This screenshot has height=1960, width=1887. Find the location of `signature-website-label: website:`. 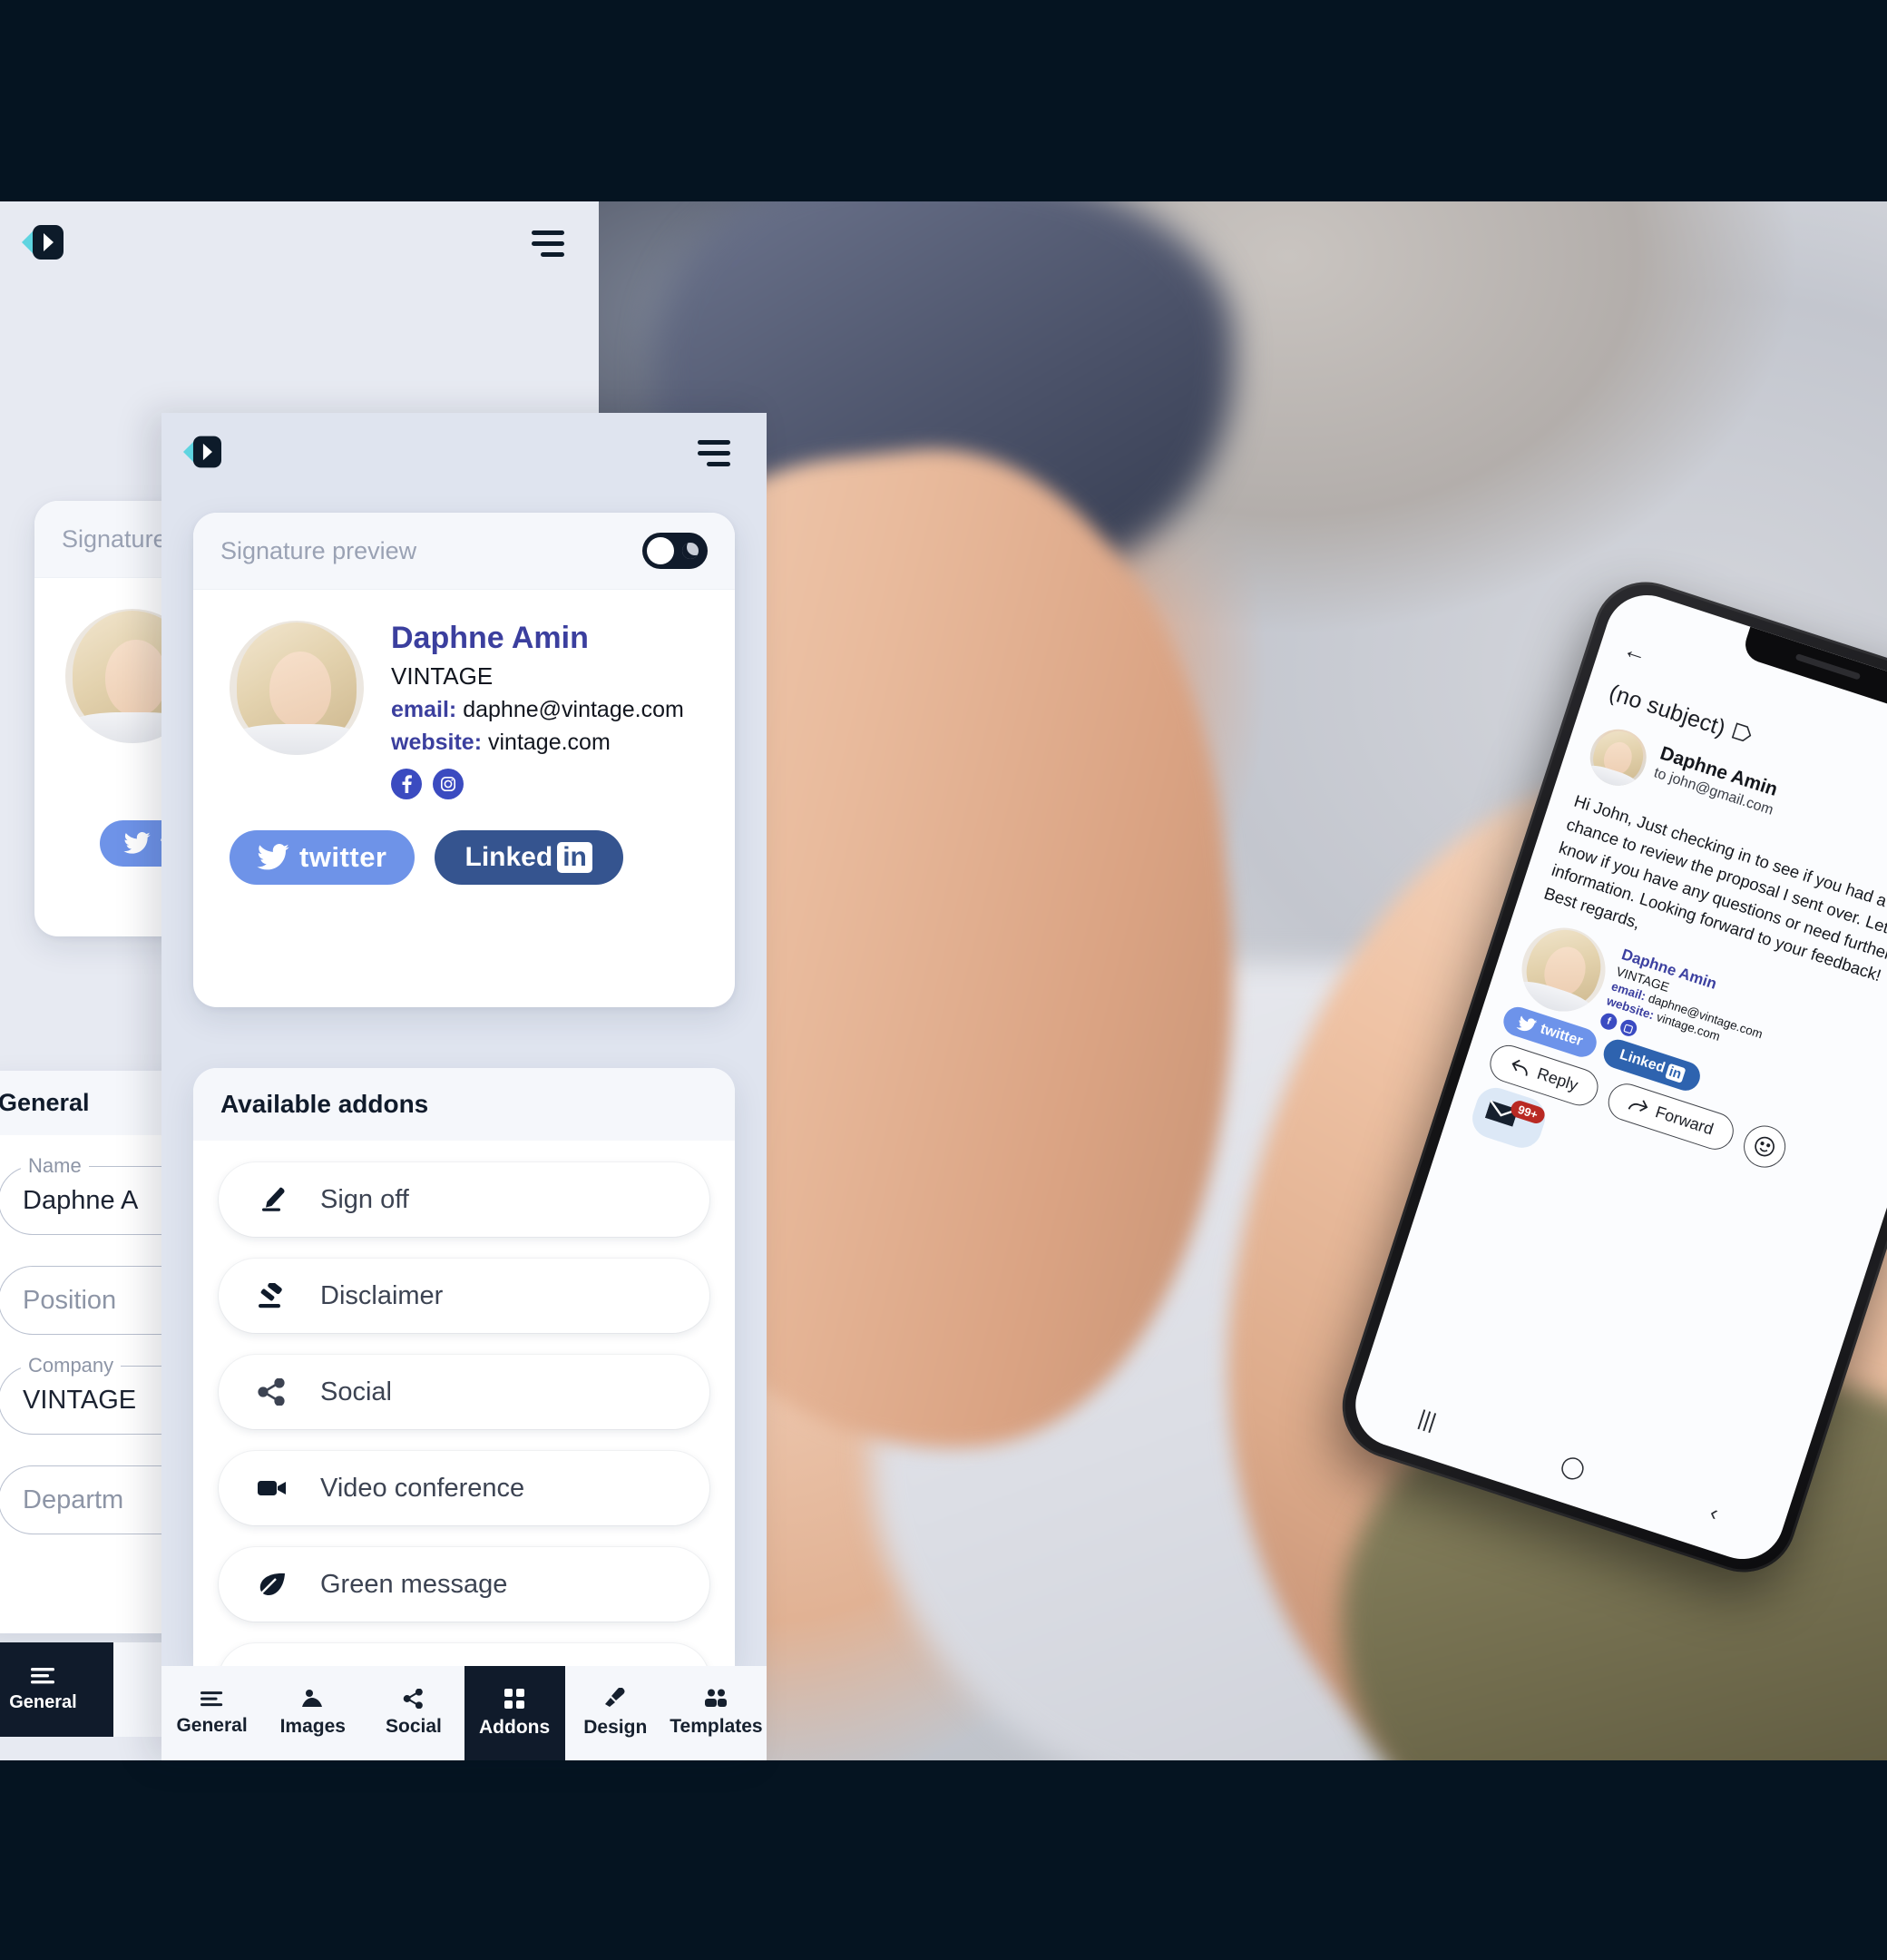

signature-website-label: website: is located at coordinates (437, 742).